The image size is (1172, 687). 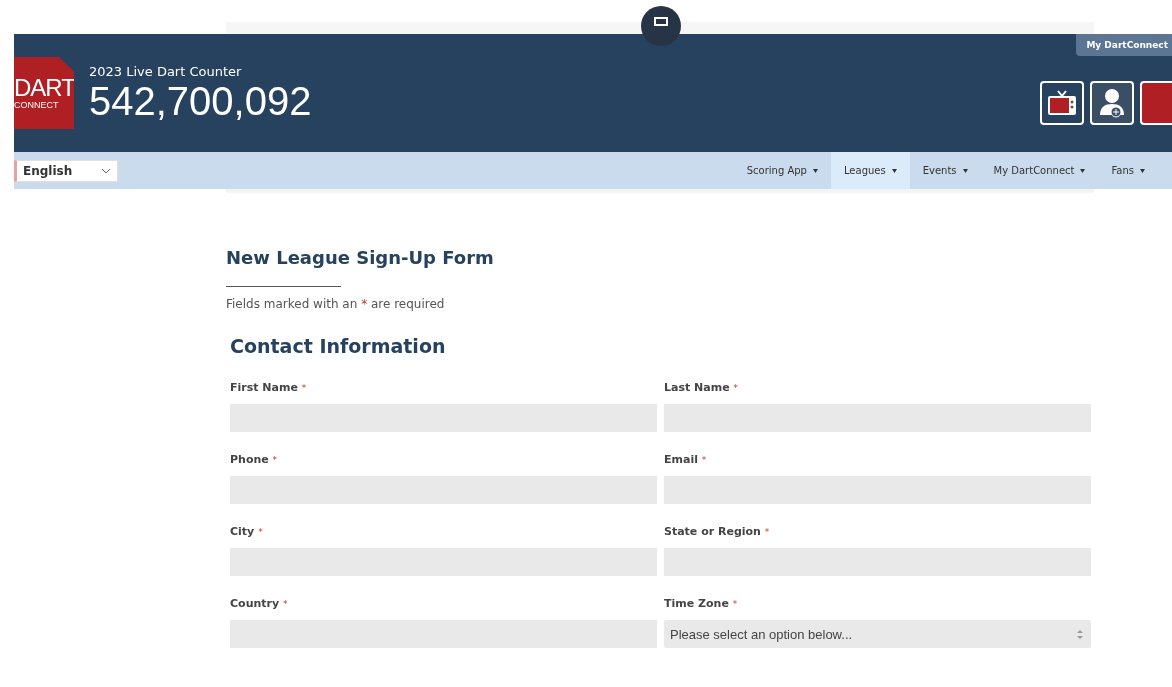 What do you see at coordinates (701, 387) in the screenshot?
I see `field-label: Last Name *` at bounding box center [701, 387].